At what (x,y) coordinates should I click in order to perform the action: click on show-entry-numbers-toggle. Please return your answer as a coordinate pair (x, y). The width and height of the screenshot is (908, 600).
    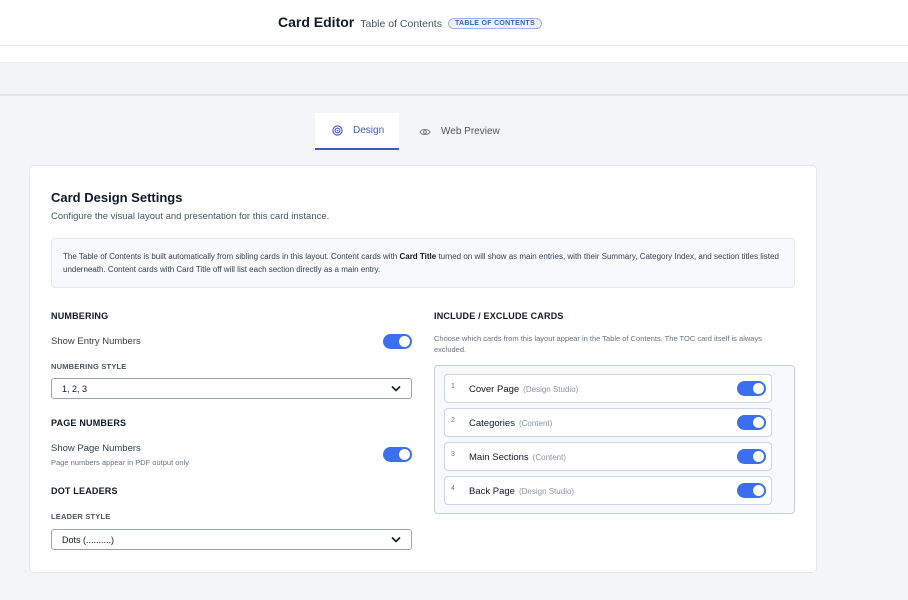
    Looking at the image, I should click on (397, 341).